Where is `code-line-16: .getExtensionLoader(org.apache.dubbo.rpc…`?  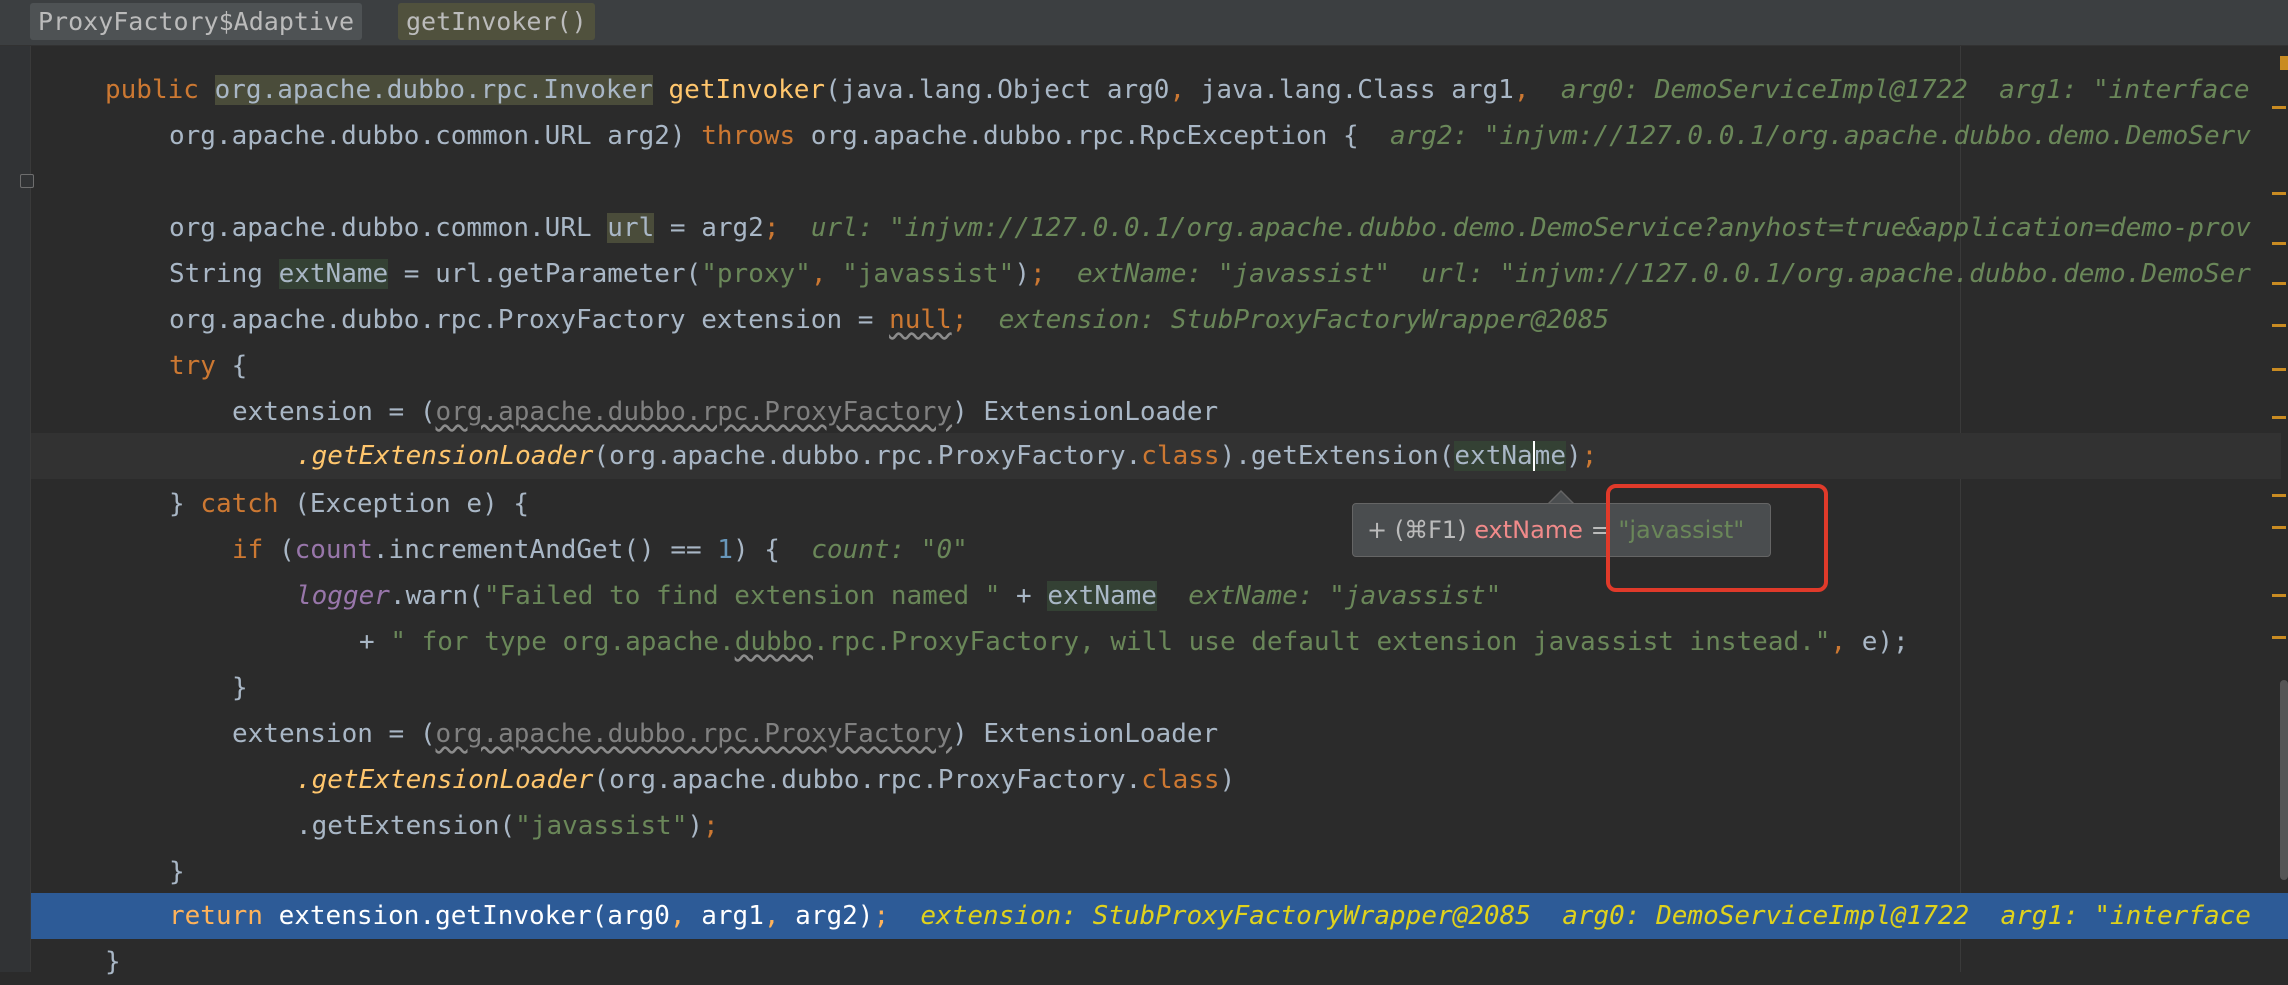 code-line-16: .getExtensionLoader(org.apache.dubbo.rpc… is located at coordinates (765, 780).